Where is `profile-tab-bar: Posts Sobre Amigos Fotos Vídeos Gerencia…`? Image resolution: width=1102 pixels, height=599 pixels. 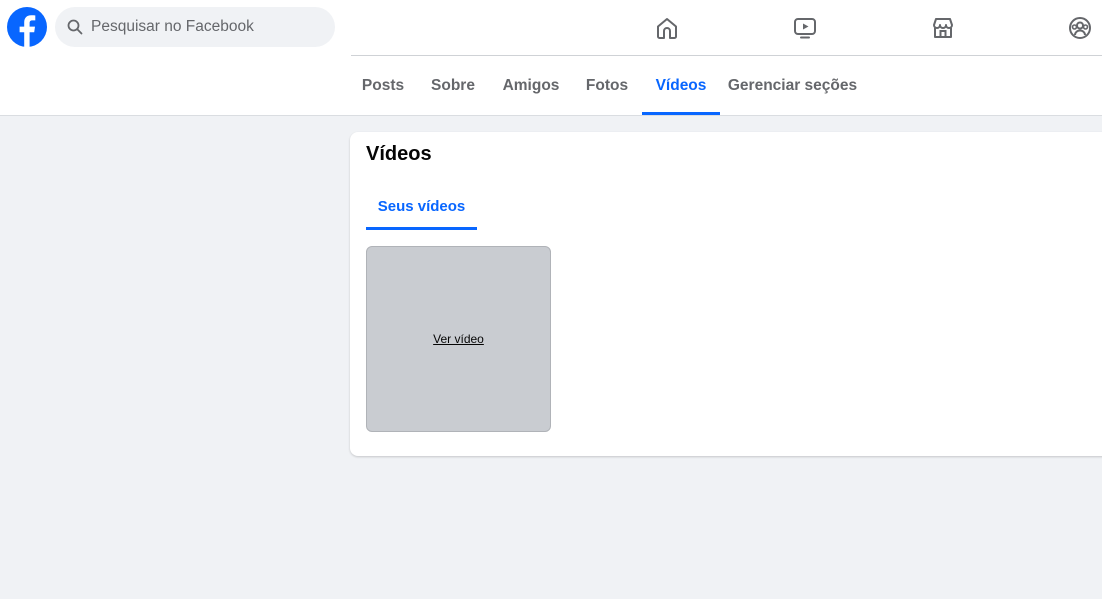 profile-tab-bar: Posts Sobre Amigos Fotos Vídeos Gerencia… is located at coordinates (551, 86).